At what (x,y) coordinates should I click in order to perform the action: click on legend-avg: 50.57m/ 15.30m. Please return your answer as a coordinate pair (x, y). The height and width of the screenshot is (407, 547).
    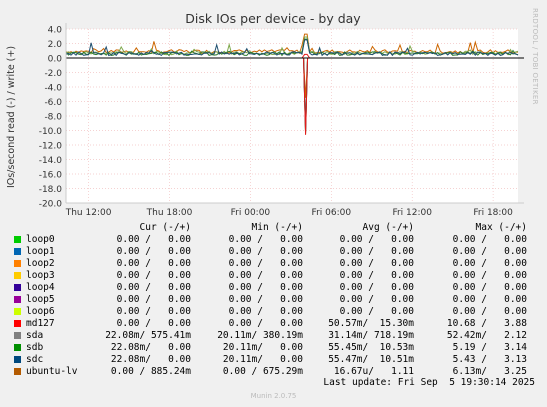
    Looking at the image, I should click on (371, 323).